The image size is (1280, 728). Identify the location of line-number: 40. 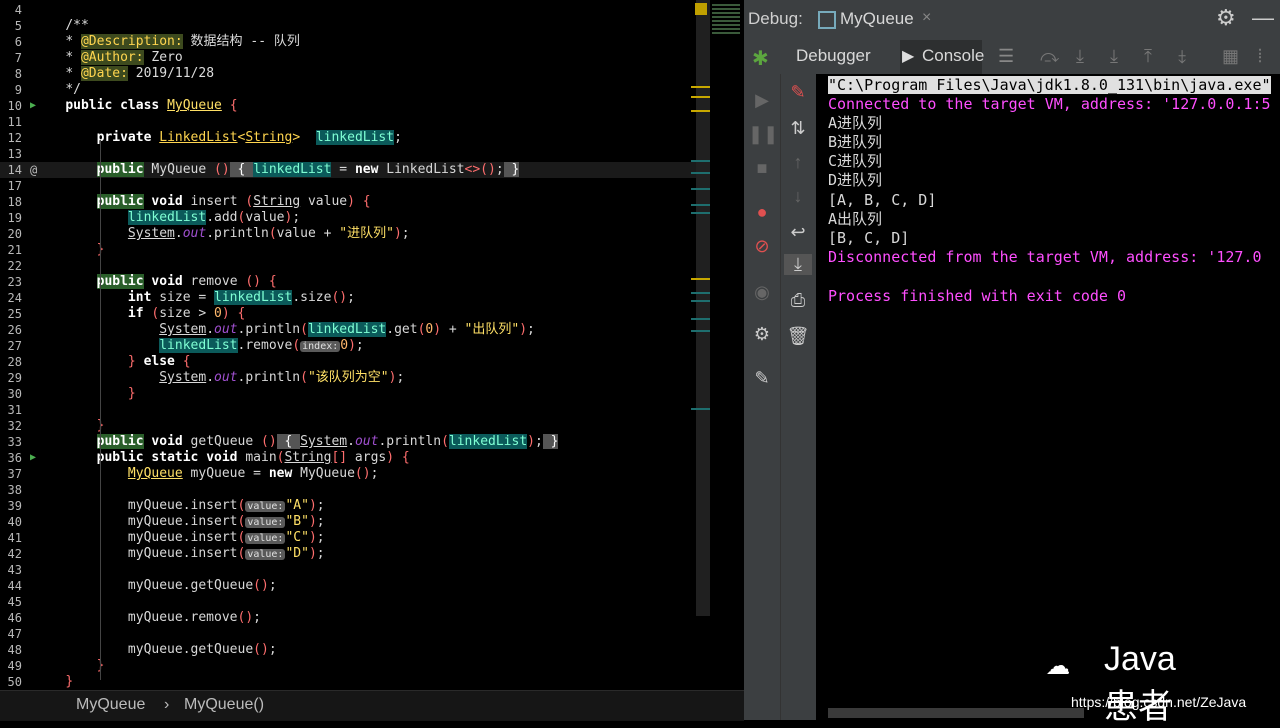
(11, 522).